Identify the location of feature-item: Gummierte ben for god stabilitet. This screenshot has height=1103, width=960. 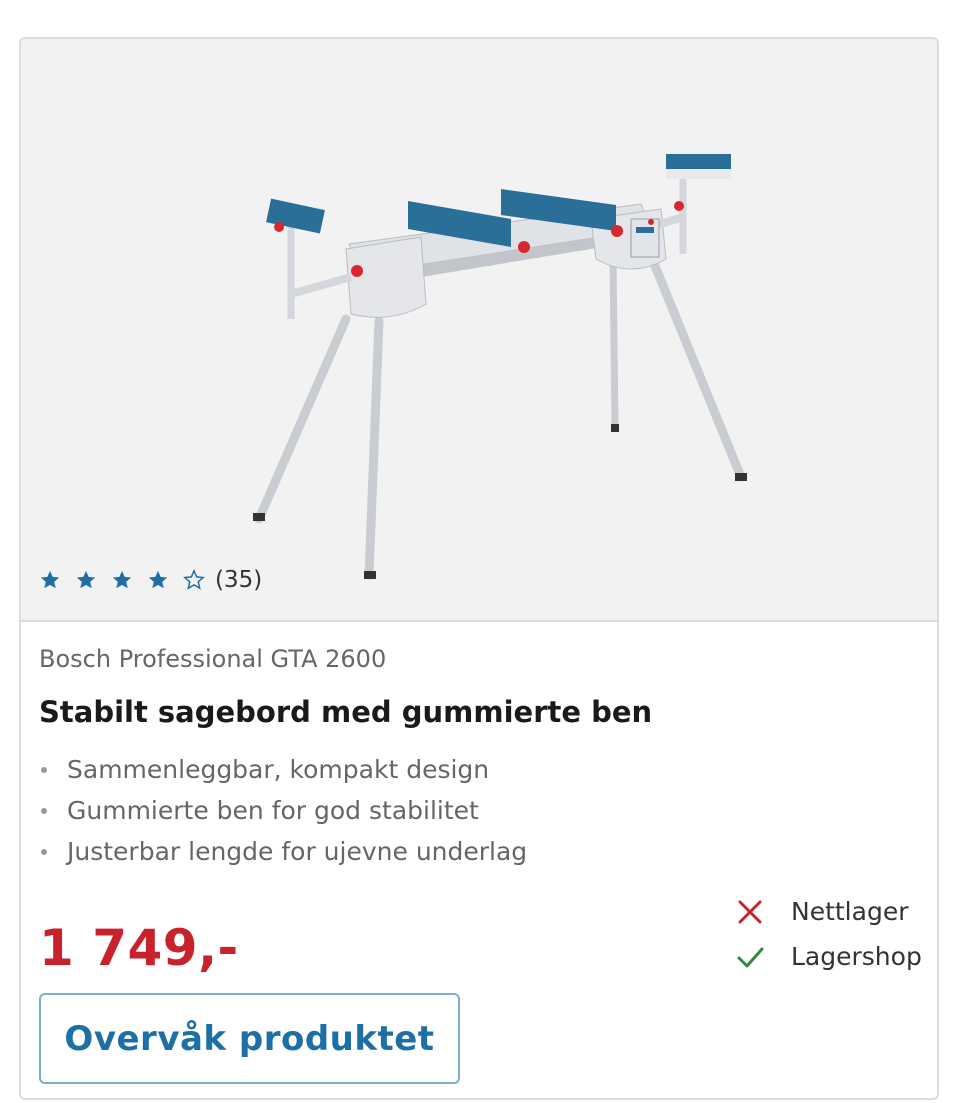
(283, 810).